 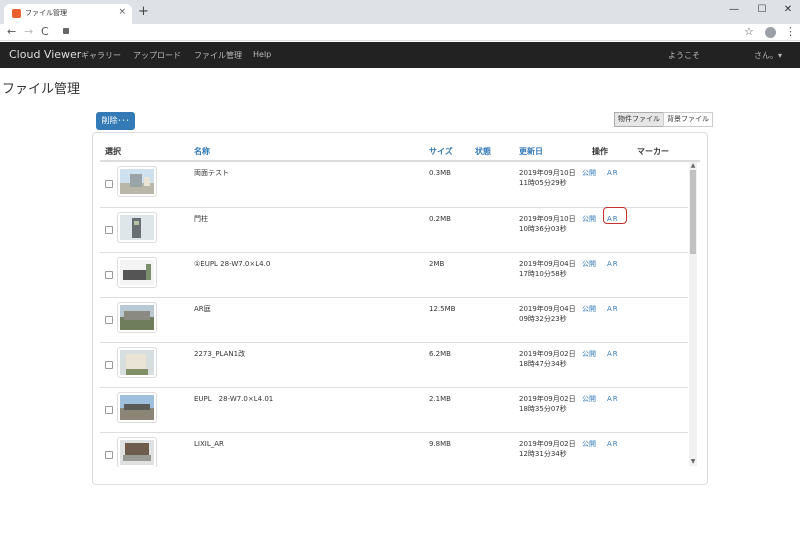 I want to click on header-select: 選択, so click(x=113, y=151).